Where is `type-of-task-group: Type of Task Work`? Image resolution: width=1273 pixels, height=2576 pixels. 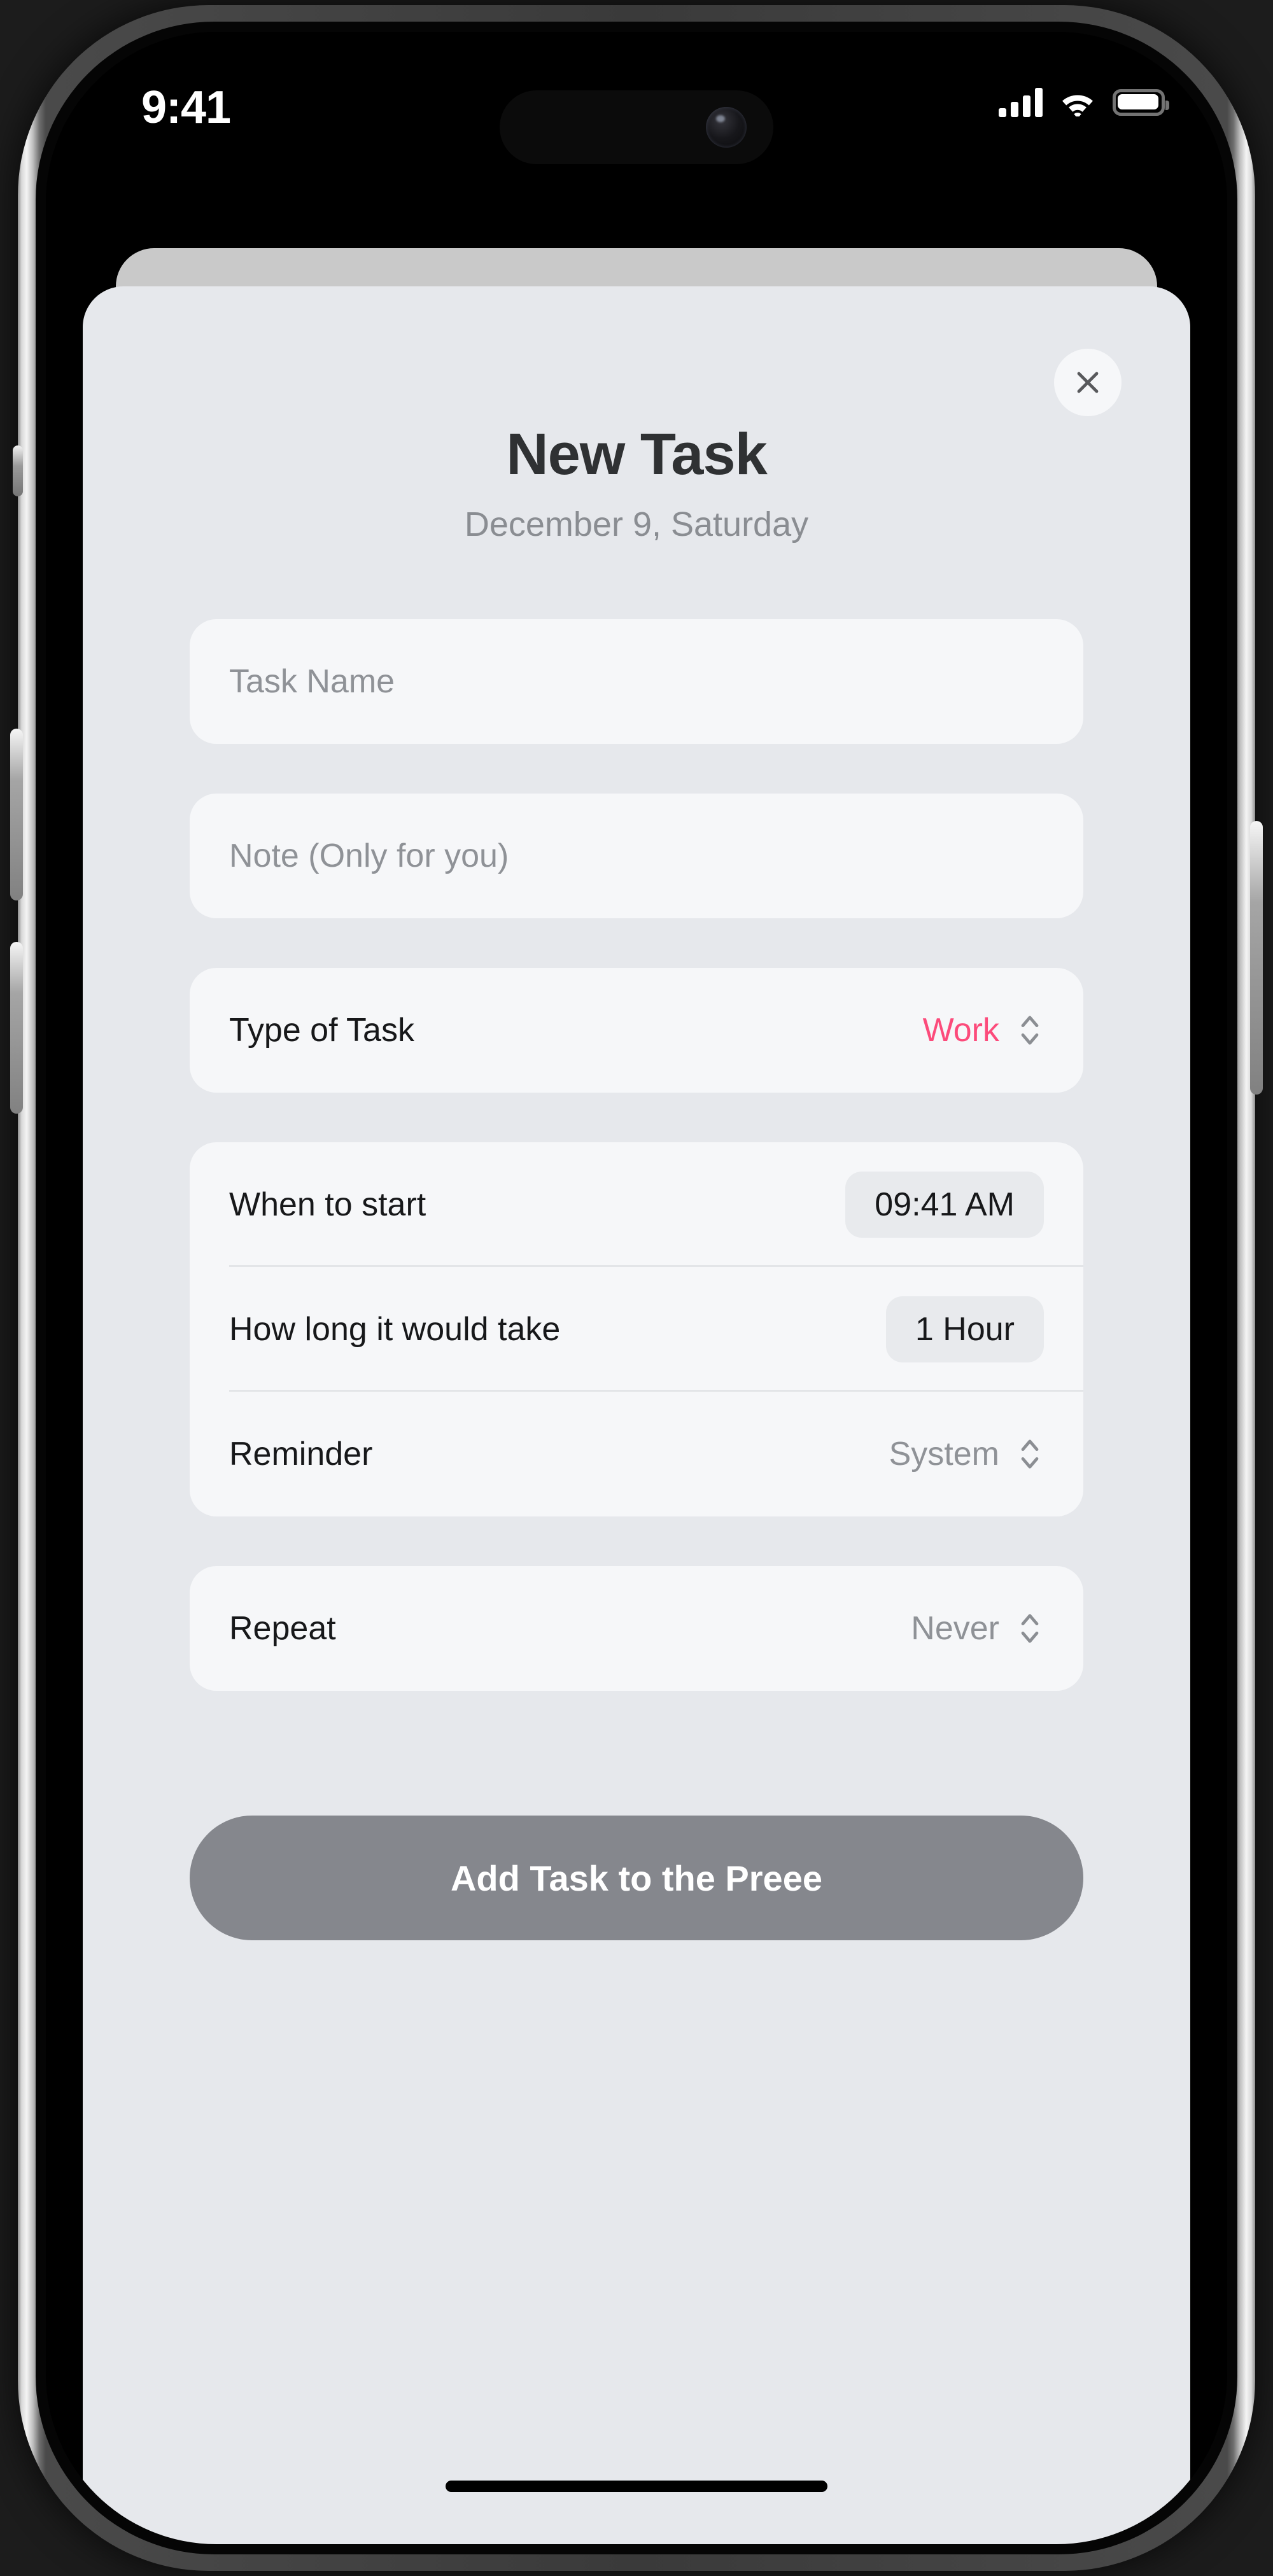
type-of-task-group: Type of Task Work is located at coordinates (636, 1030).